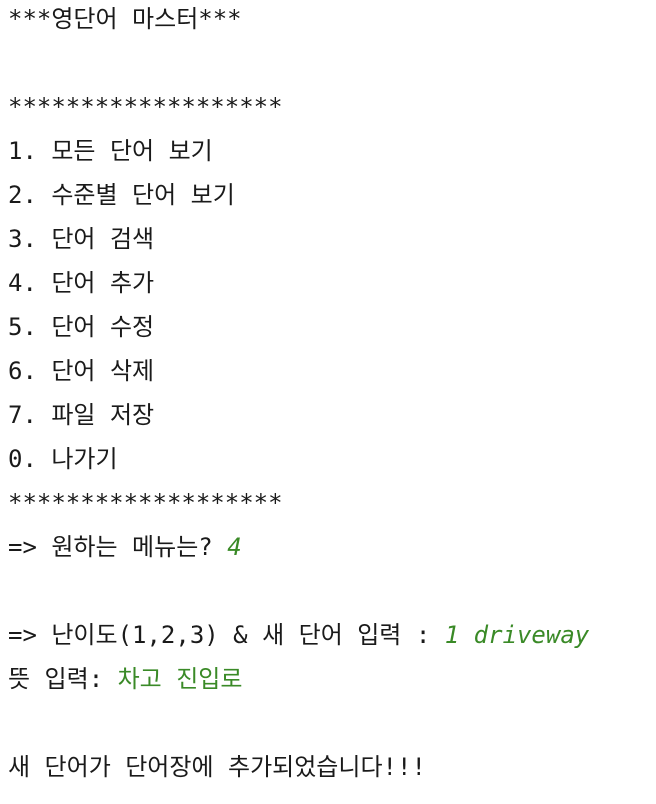  What do you see at coordinates (81, 239) in the screenshot?
I see `menu-item-search: 3. 단어 검색` at bounding box center [81, 239].